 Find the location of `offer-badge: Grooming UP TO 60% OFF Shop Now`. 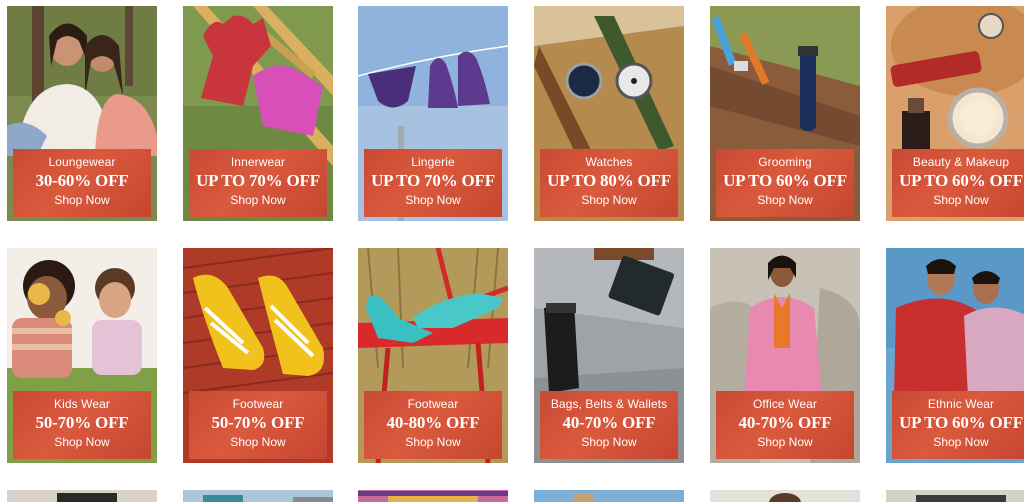

offer-badge: Grooming UP TO 60% OFF Shop Now is located at coordinates (785, 183).